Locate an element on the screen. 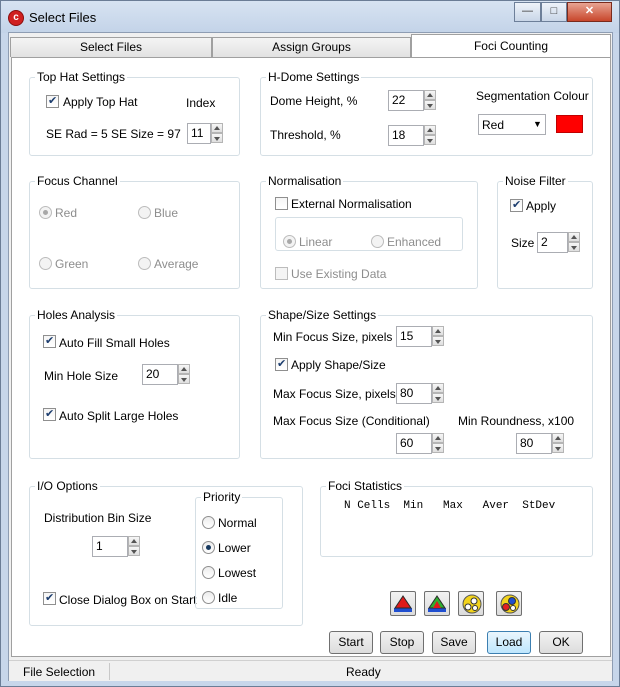 The width and height of the screenshot is (620, 687). close-button: ✕ is located at coordinates (589, 12).